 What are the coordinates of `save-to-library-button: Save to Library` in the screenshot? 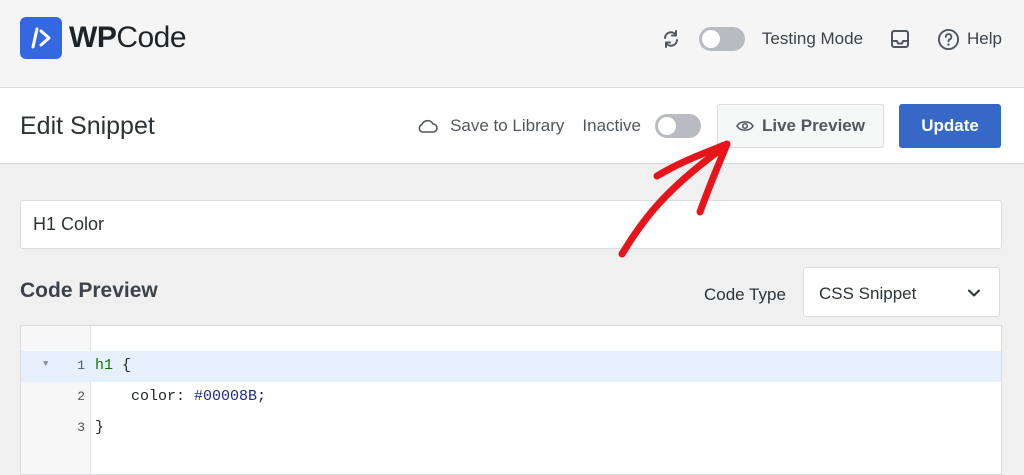 It's located at (490, 126).